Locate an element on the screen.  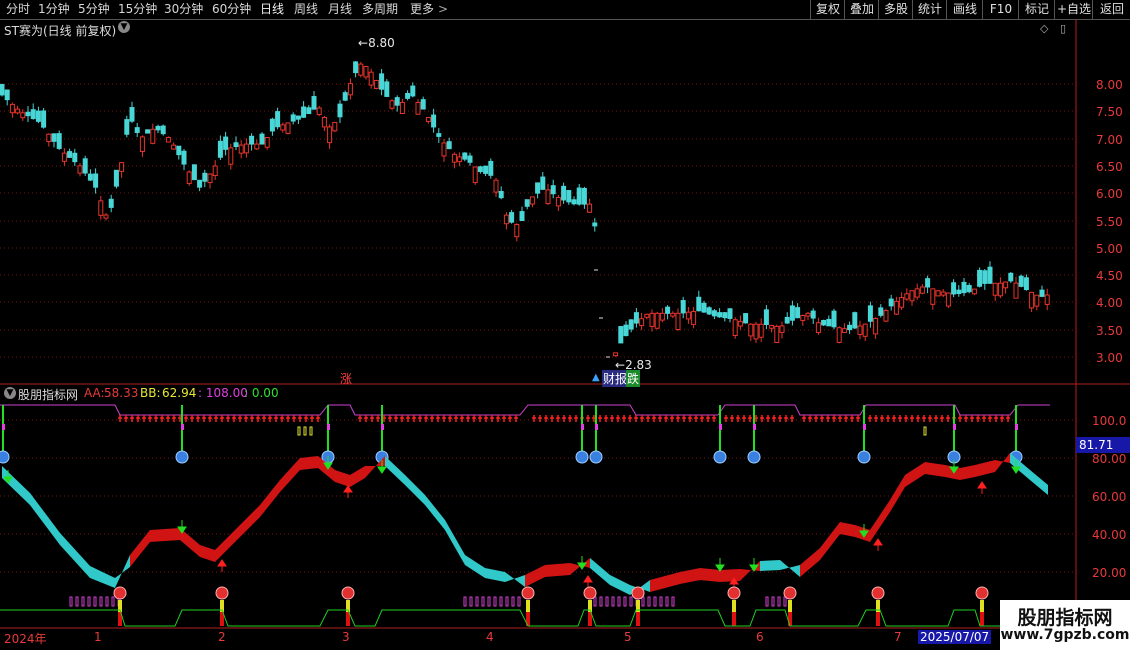
tab-30min: 30分钟 is located at coordinates (183, 9).